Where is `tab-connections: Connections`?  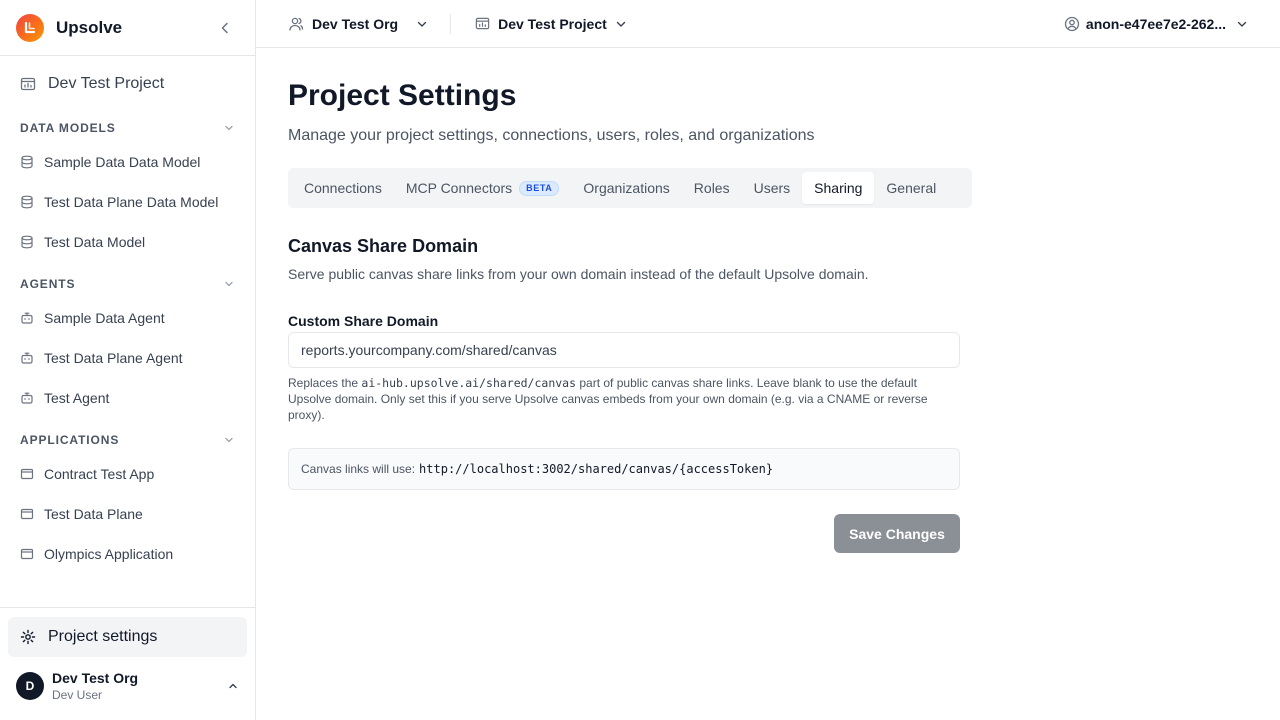
tab-connections: Connections is located at coordinates (343, 188).